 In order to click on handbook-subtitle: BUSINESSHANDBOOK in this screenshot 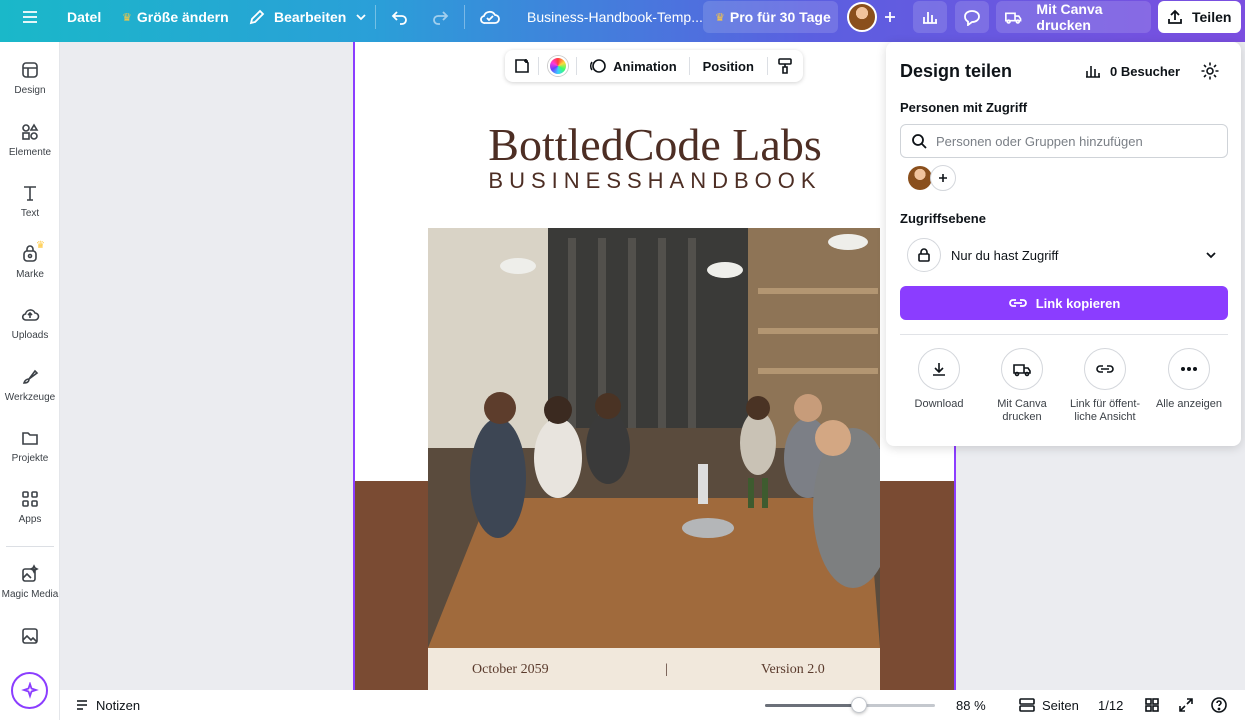, I will do `click(654, 181)`.